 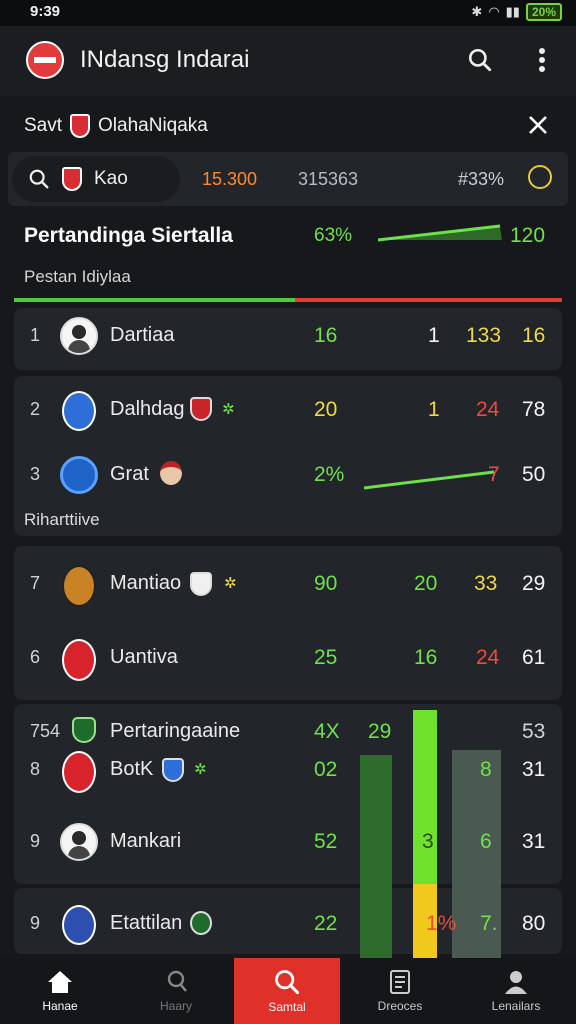 I want to click on search-value-2: 315363, so click(x=328, y=179).